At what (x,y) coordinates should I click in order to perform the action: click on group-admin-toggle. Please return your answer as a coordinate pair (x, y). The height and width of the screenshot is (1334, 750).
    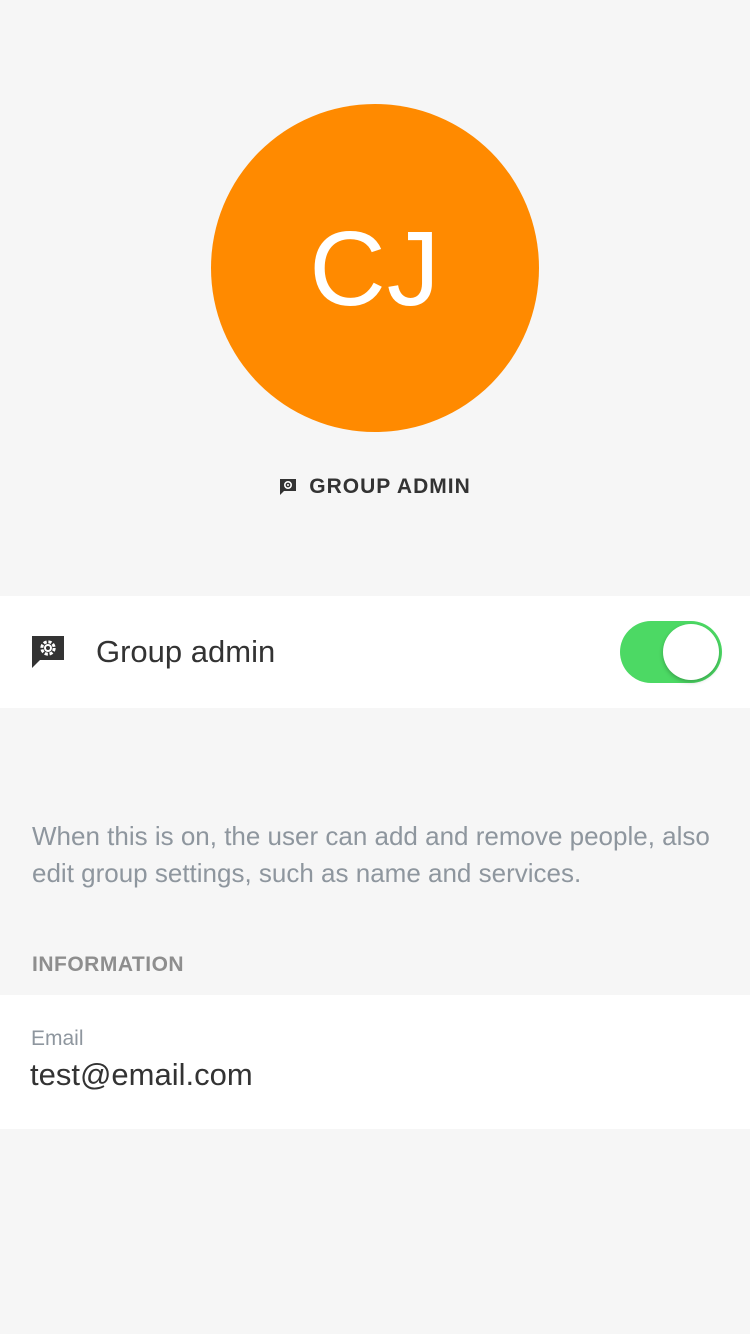
    Looking at the image, I should click on (671, 652).